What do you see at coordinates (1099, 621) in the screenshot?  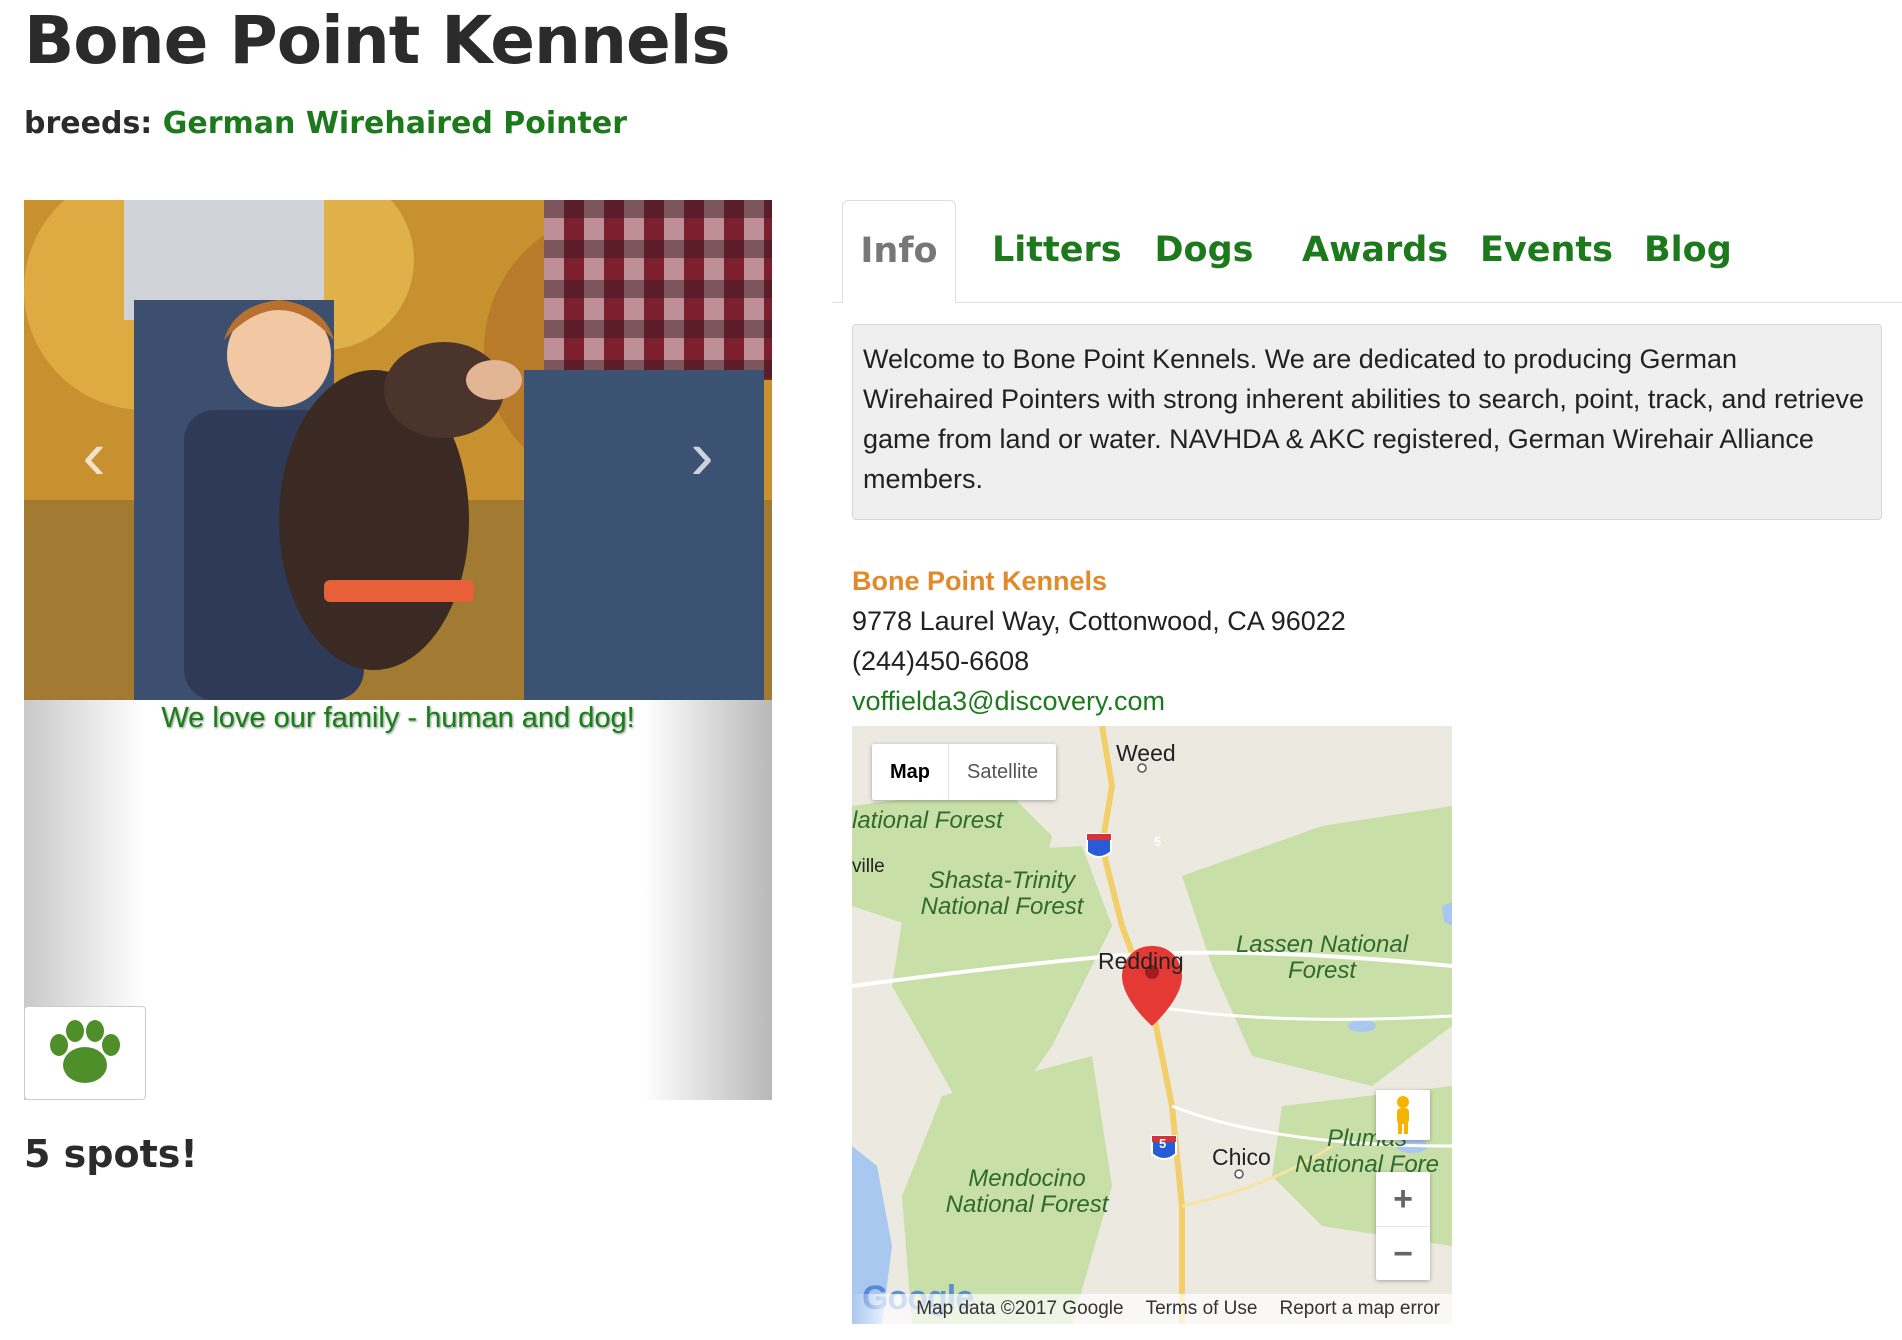 I see `kennel-address: 9778 Laurel Way, Cottonwood, CA 96022` at bounding box center [1099, 621].